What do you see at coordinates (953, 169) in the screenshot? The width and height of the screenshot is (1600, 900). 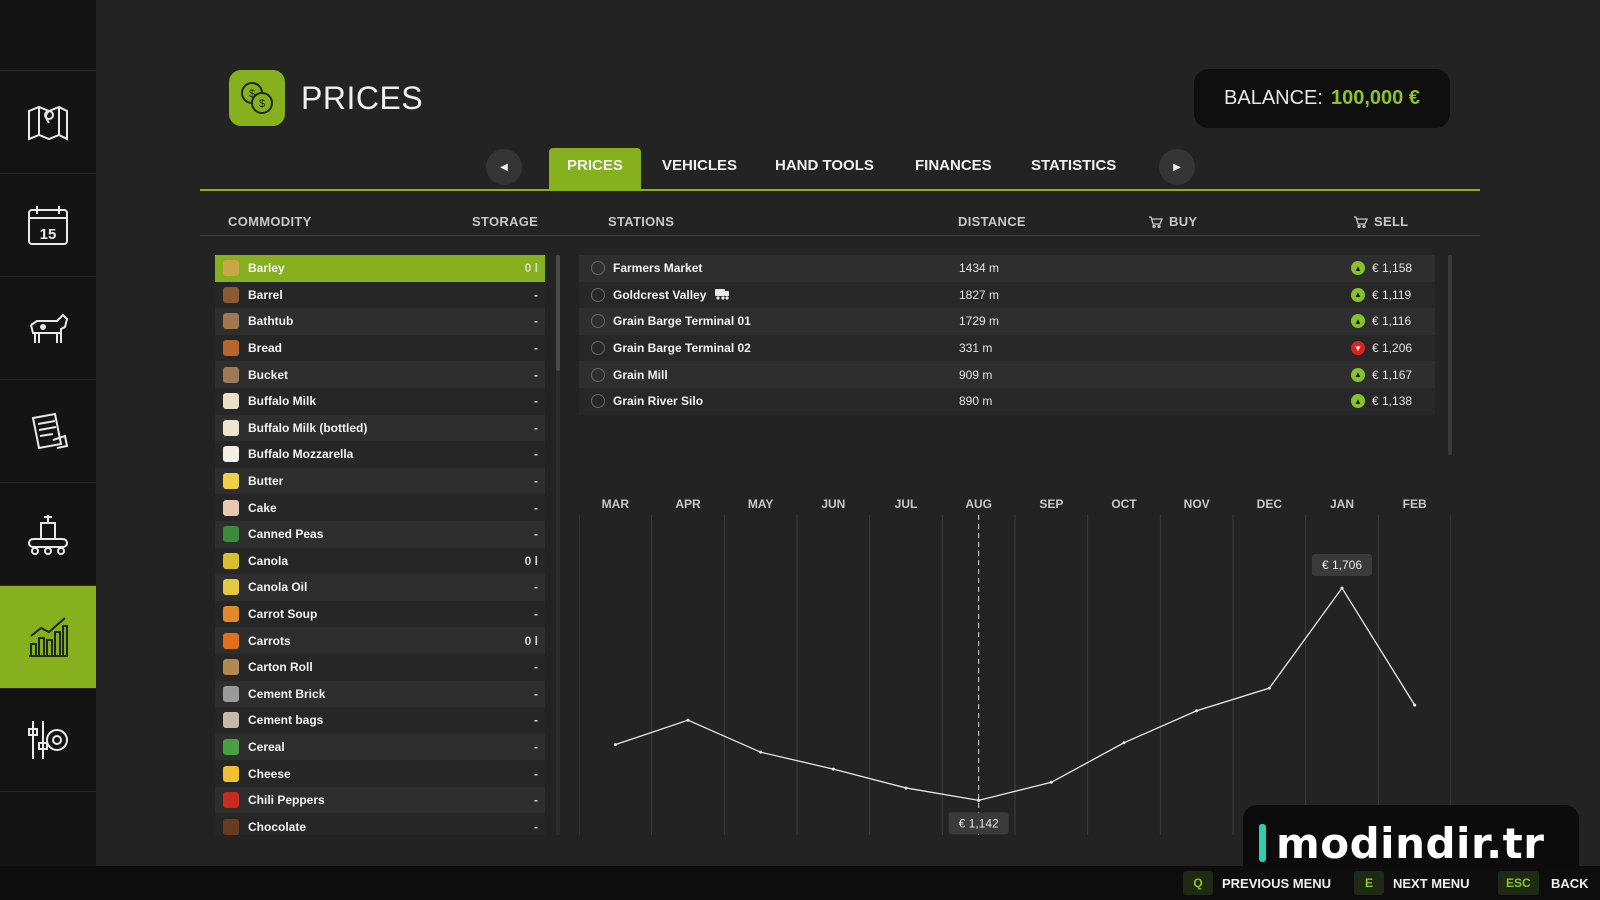 I see `tab-finances: FINANCES` at bounding box center [953, 169].